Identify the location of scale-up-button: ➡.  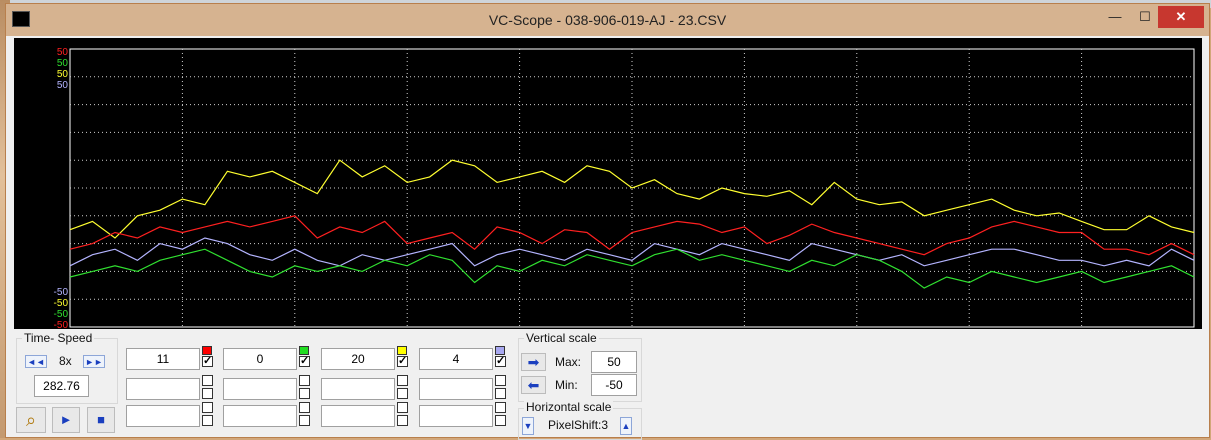
(533, 362).